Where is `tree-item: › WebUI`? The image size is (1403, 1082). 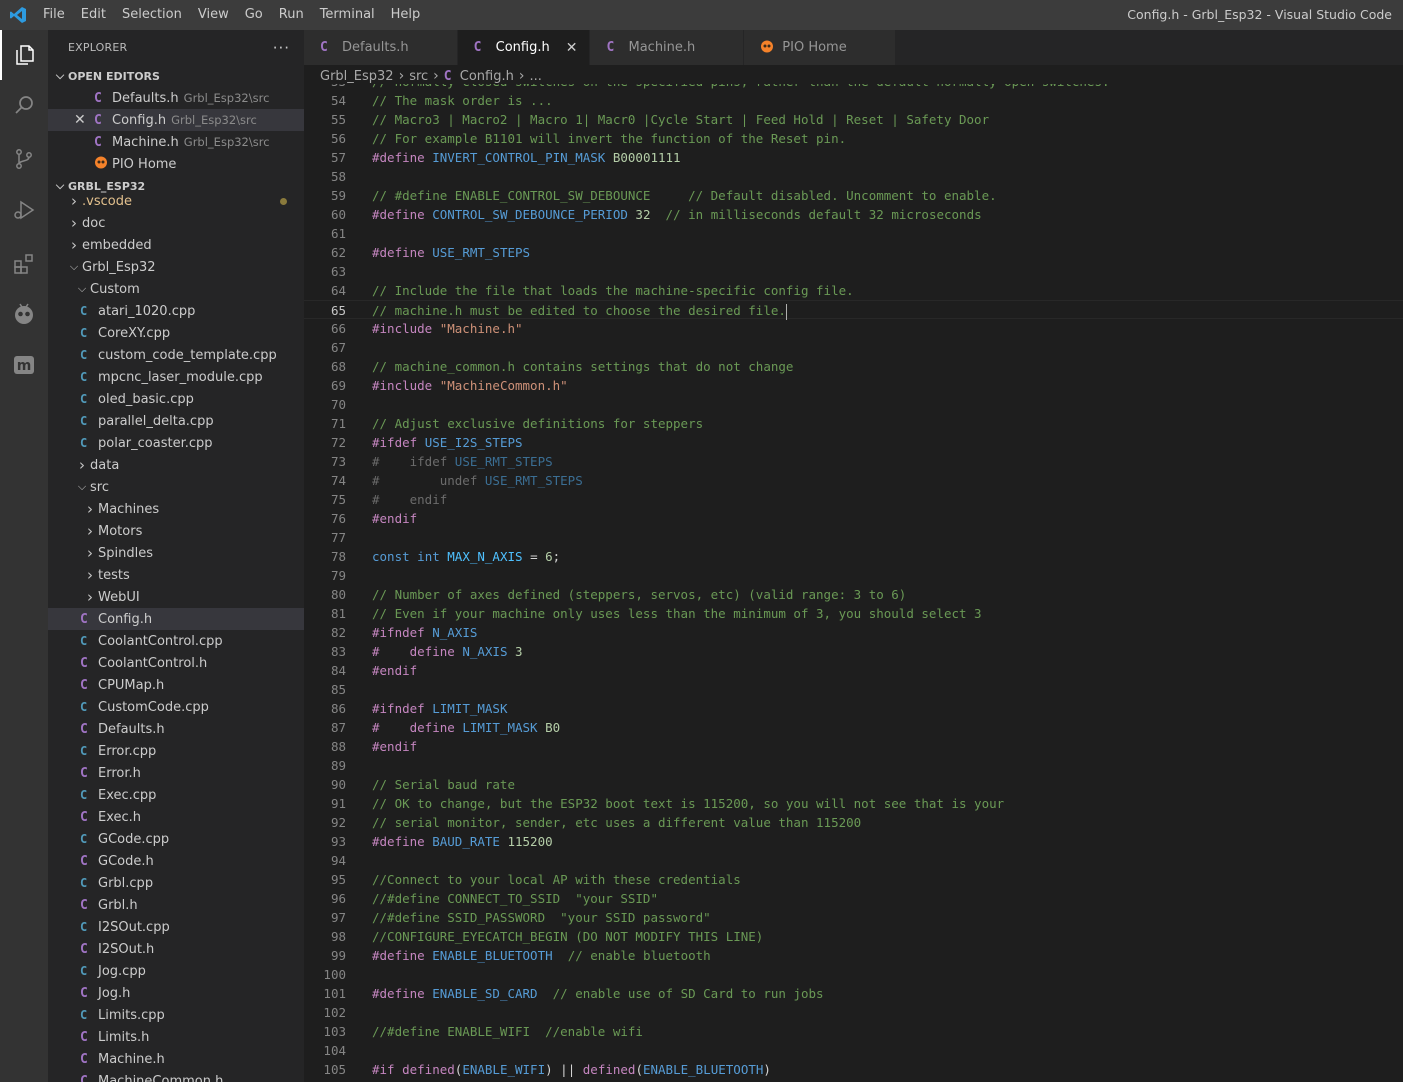 tree-item: › WebUI is located at coordinates (176, 597).